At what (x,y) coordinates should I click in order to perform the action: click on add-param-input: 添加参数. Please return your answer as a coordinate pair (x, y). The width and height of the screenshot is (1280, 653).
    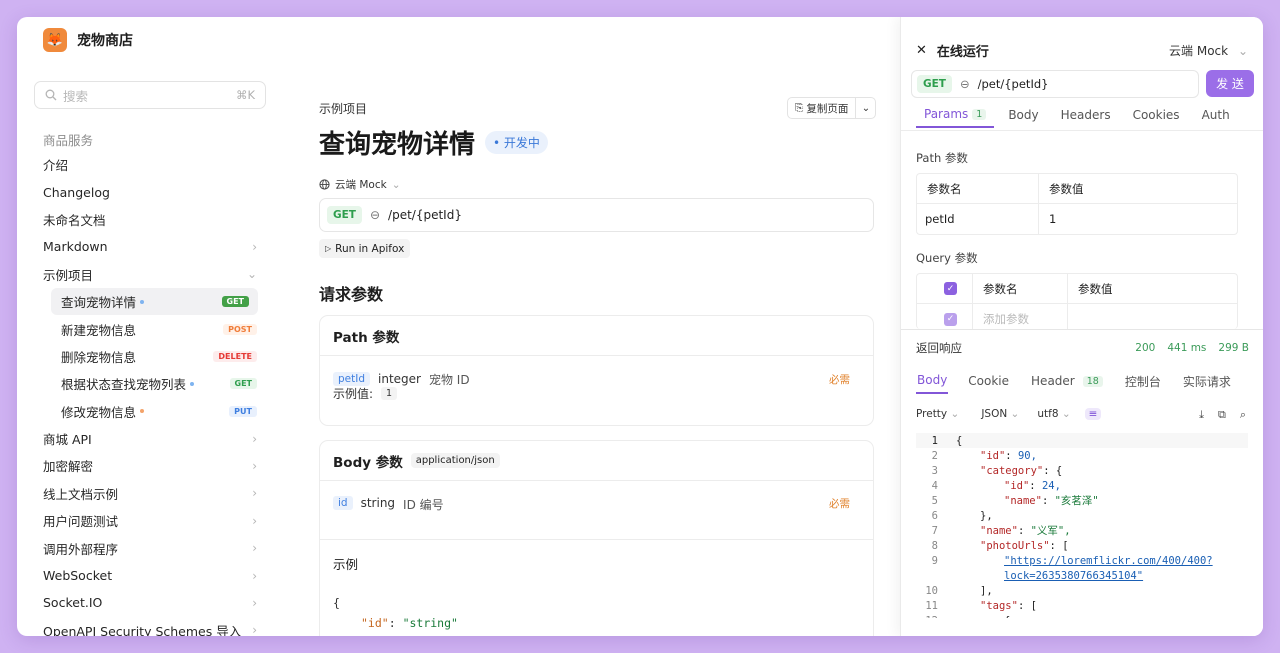
    Looking at the image, I should click on (1020, 316).